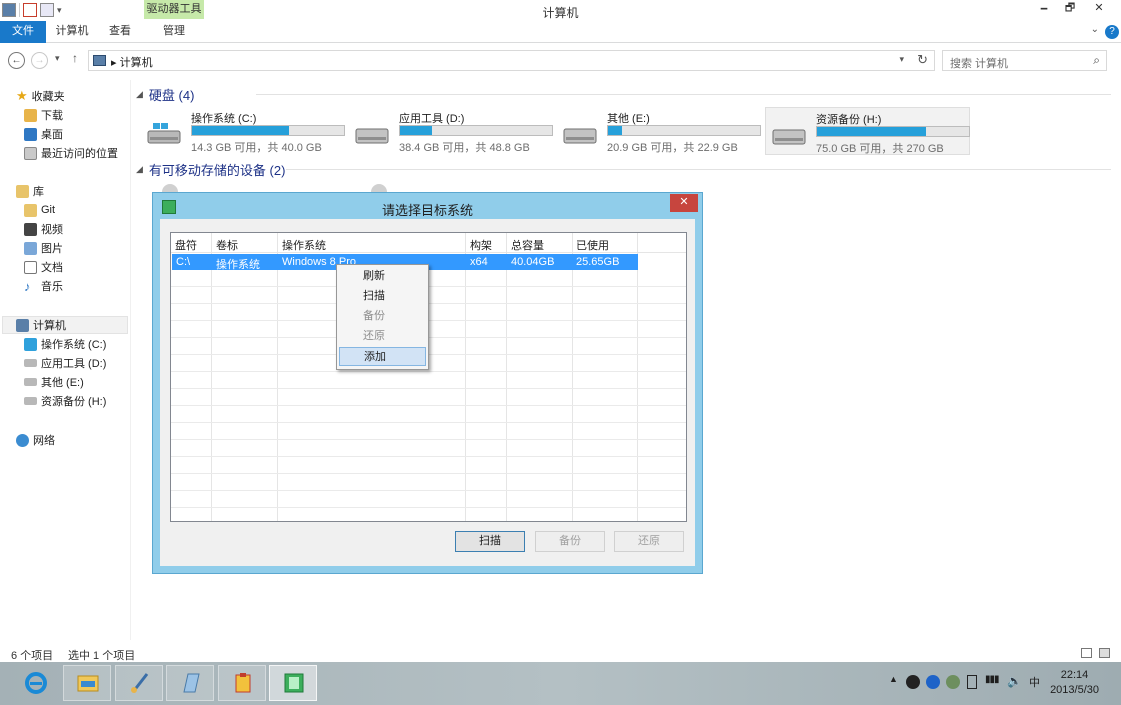 Image resolution: width=1121 pixels, height=705 pixels. I want to click on menu-item-refresh: 刷新, so click(382, 276).